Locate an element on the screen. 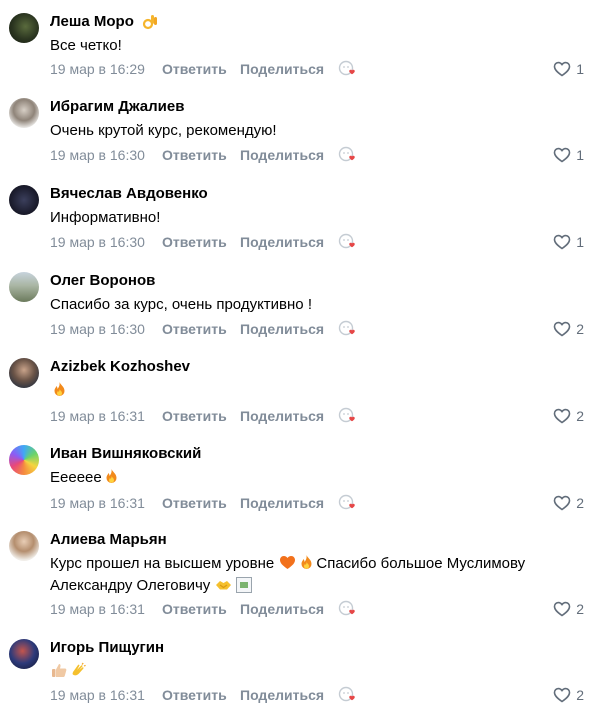  comment-text: Ееееее is located at coordinates (320, 478).